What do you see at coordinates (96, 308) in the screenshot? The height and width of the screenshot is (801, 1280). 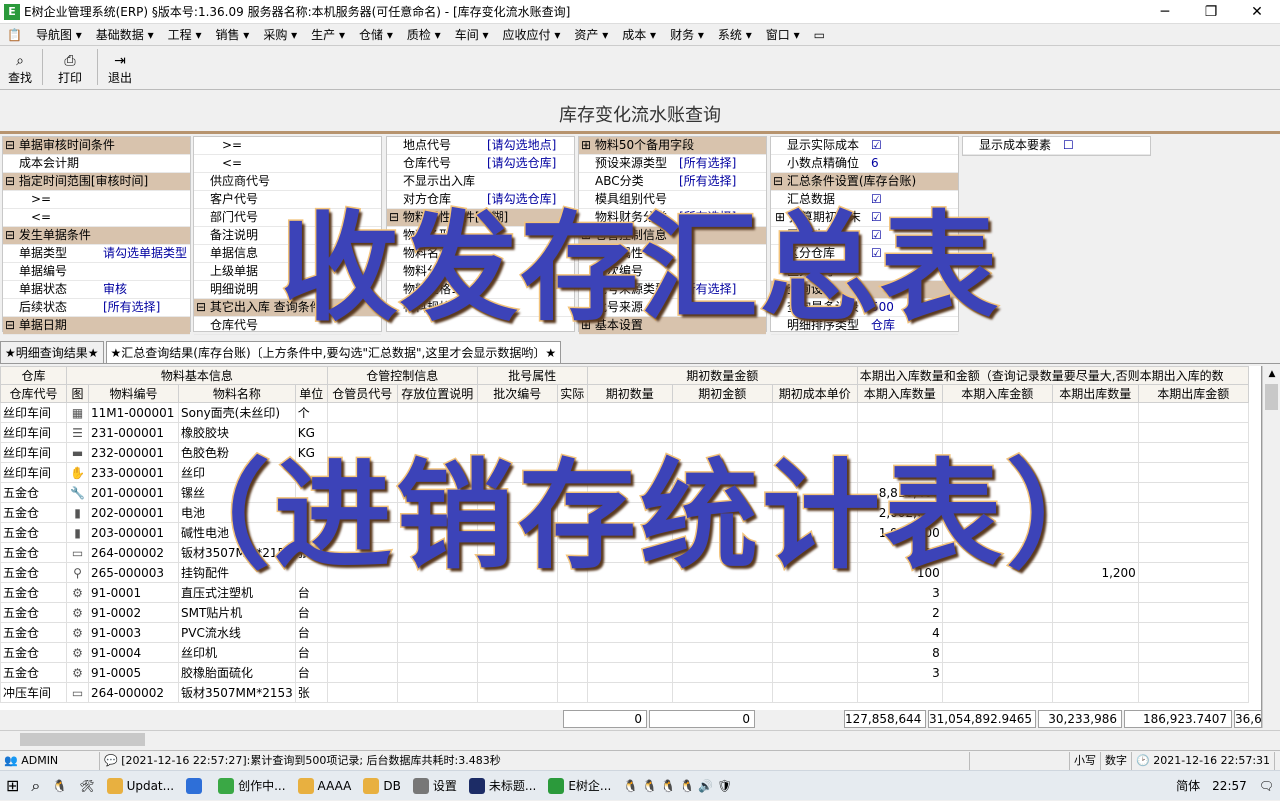 I see `criteria-row: 后续状态 [所有选择]` at bounding box center [96, 308].